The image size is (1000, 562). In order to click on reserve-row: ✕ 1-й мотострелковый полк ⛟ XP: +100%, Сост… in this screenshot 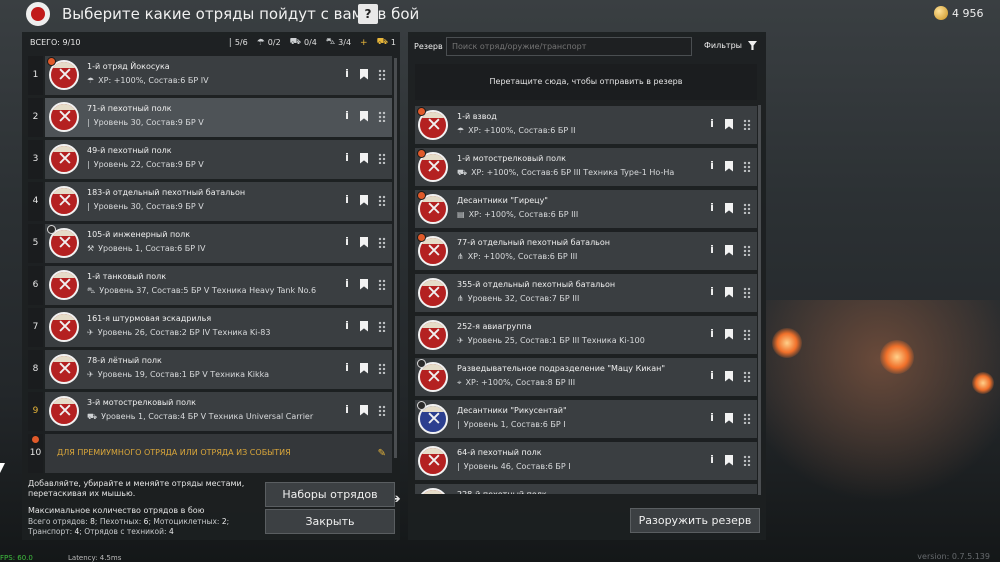, I will do `click(586, 167)`.